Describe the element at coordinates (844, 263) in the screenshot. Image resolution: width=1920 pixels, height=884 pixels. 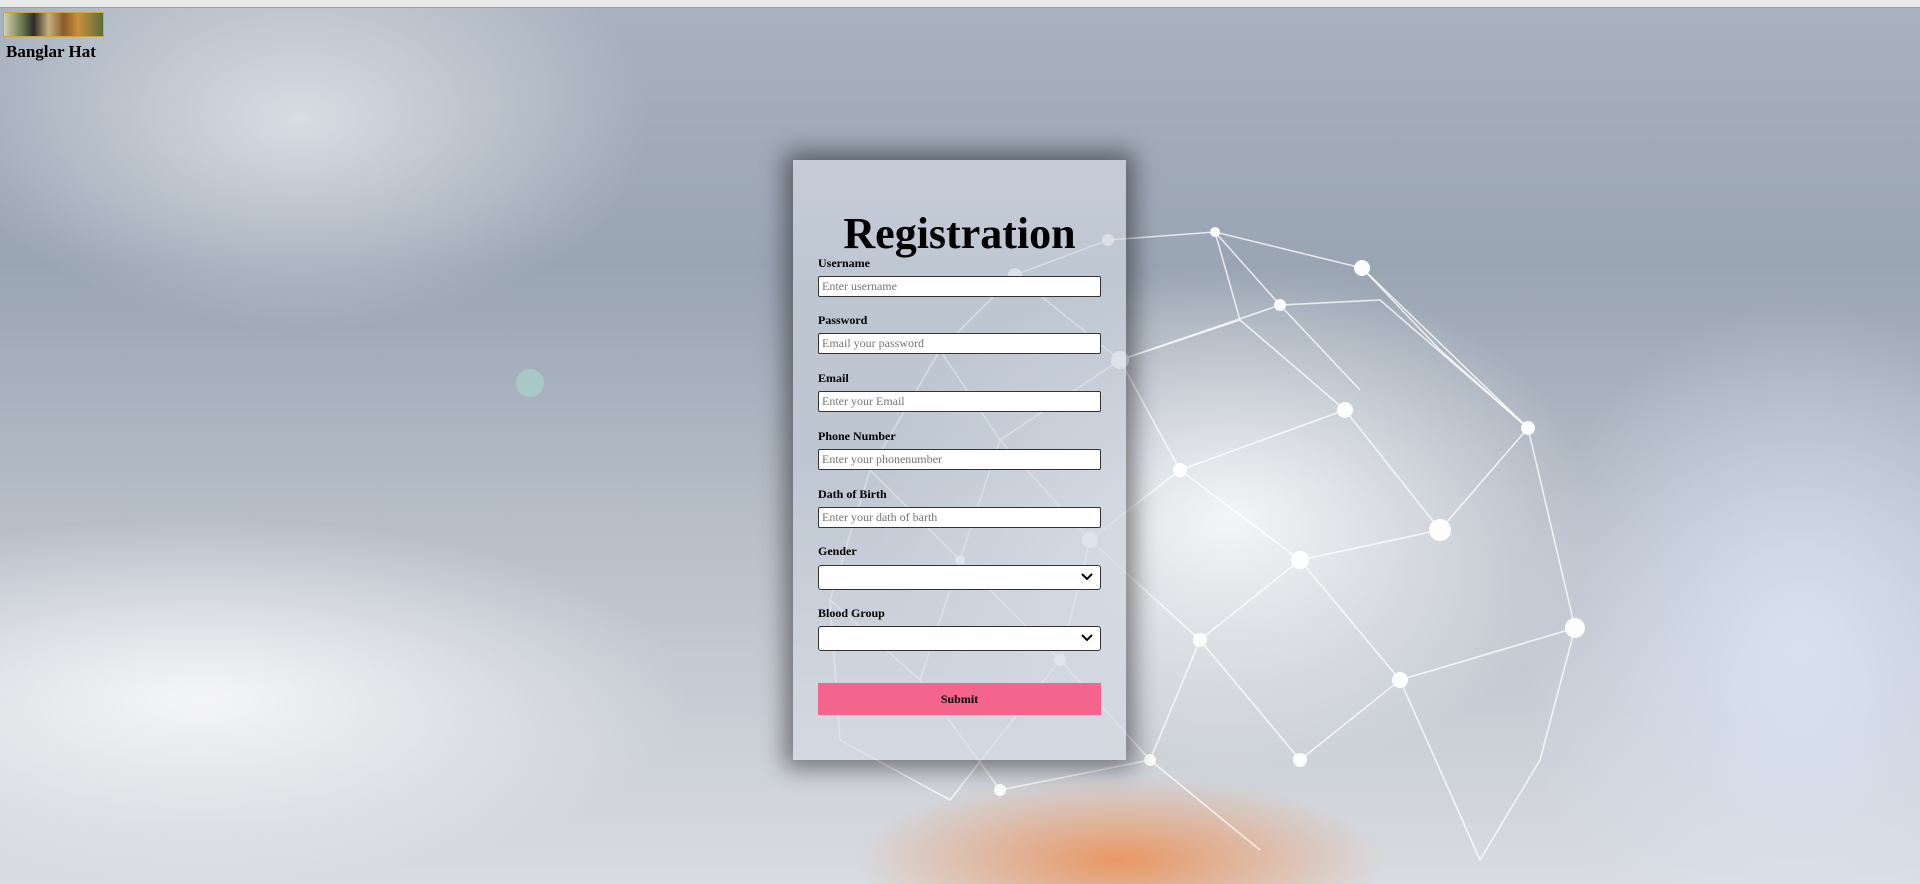
I see `username-label: Username` at that location.